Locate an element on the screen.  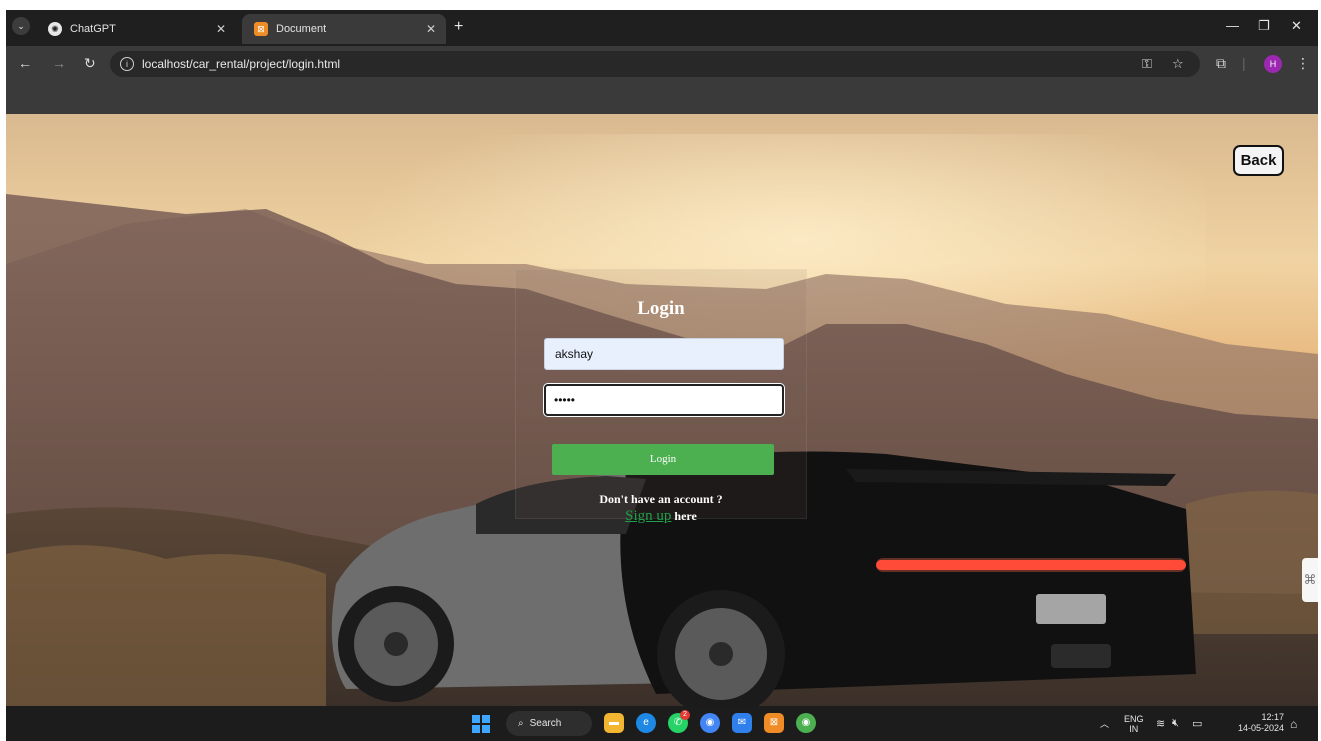
battery-icon: ▭ is located at coordinates (1197, 723).